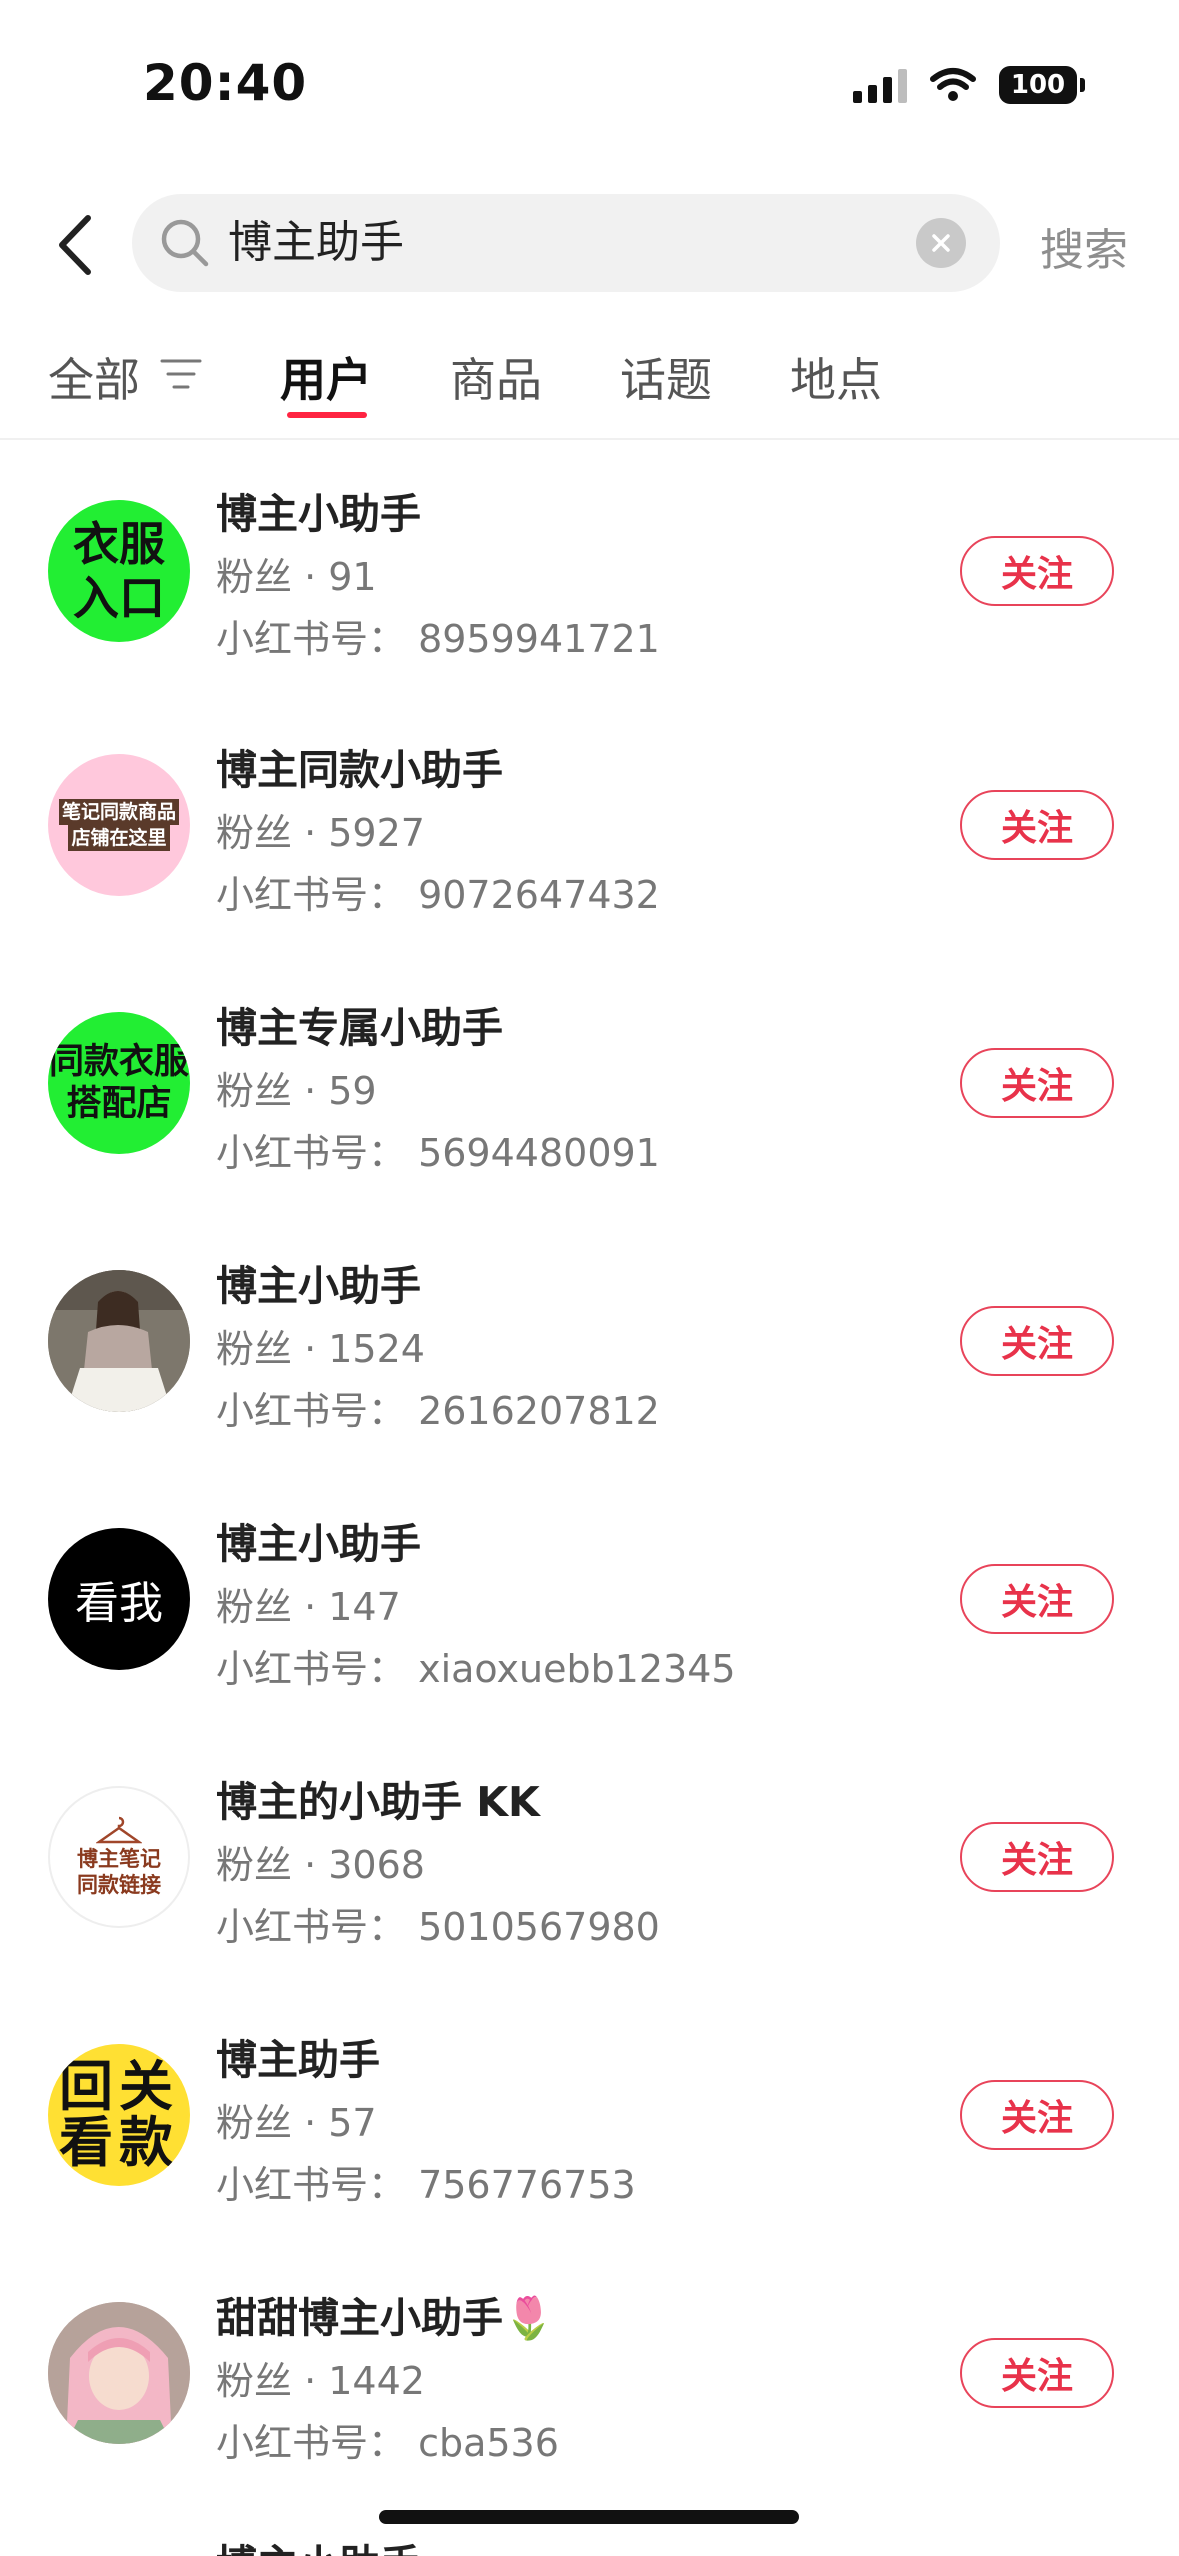  What do you see at coordinates (359, 1028) in the screenshot?
I see `user-name: 博主专属小助手` at bounding box center [359, 1028].